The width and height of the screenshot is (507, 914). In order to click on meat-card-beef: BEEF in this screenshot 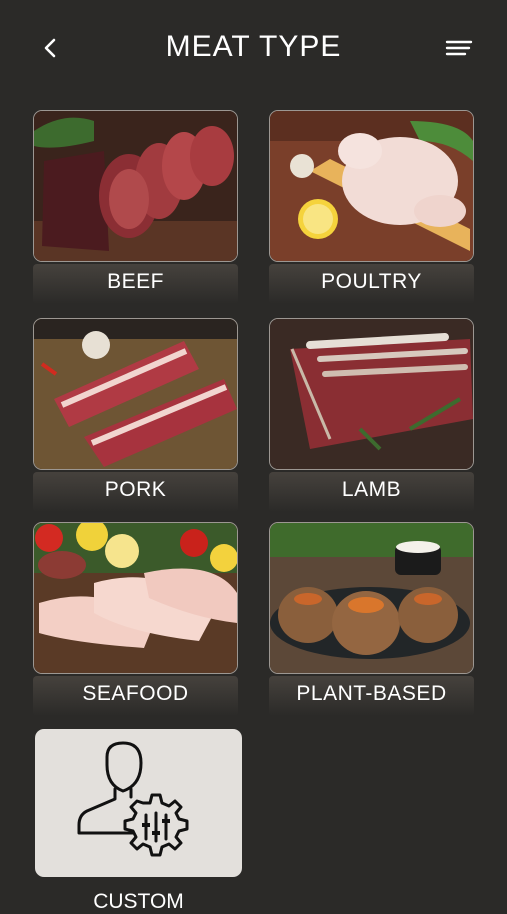, I will do `click(135, 207)`.